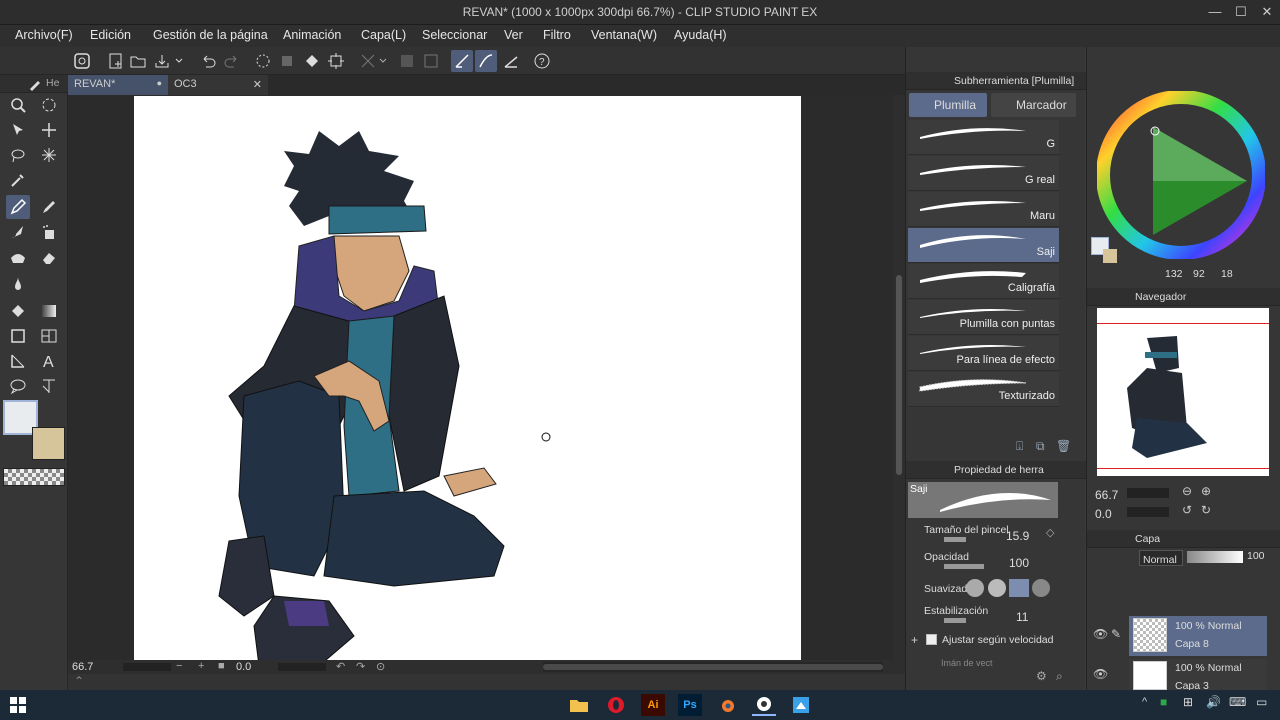 The image size is (1280, 720). What do you see at coordinates (983, 209) in the screenshot?
I see `brush-maru: Maru` at bounding box center [983, 209].